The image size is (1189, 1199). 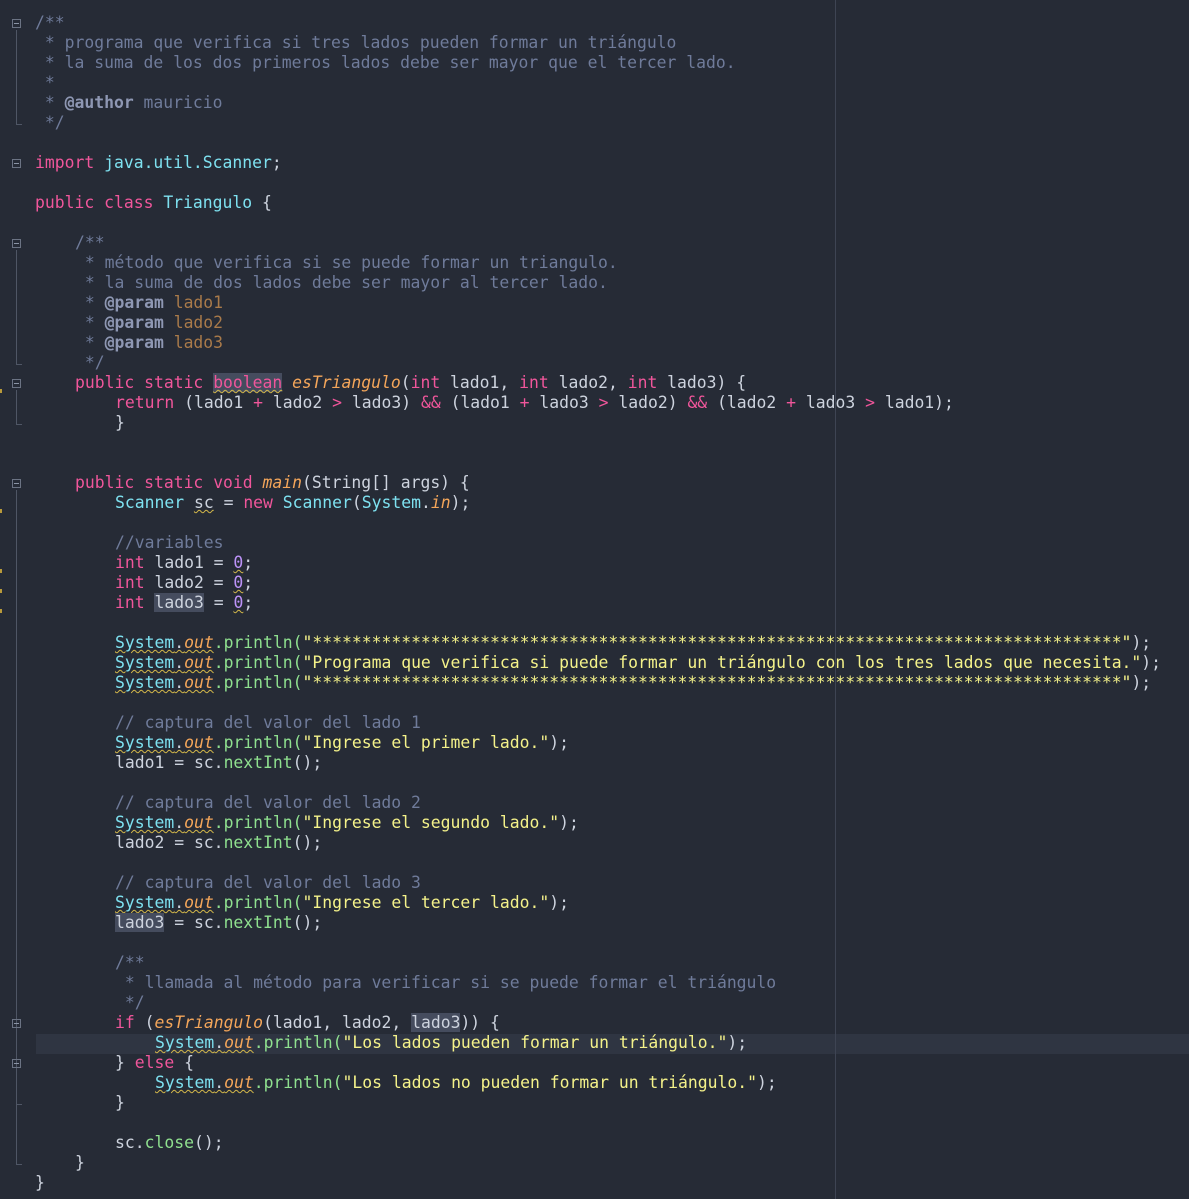 I want to click on code-line: // captura del valor del lado 2, so click(x=268, y=803).